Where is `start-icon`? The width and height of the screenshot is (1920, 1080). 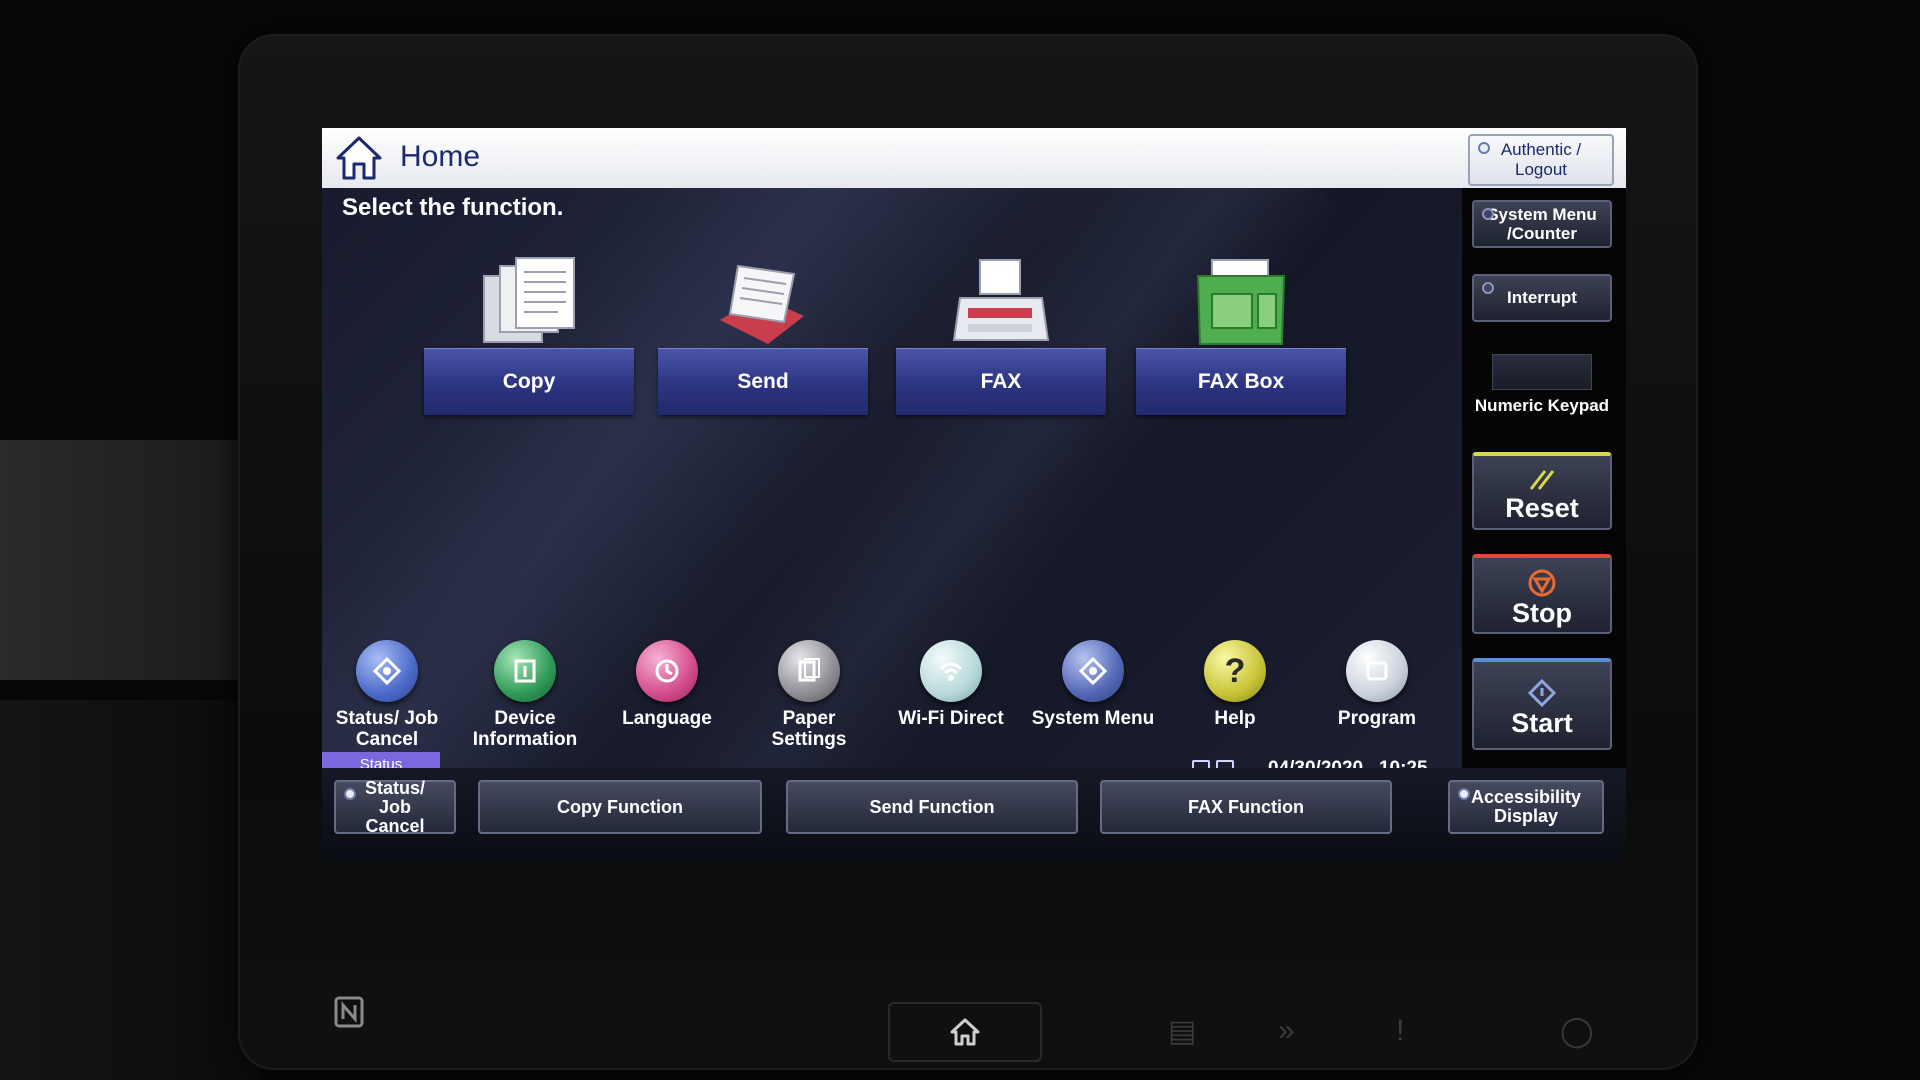 start-icon is located at coordinates (1542, 692).